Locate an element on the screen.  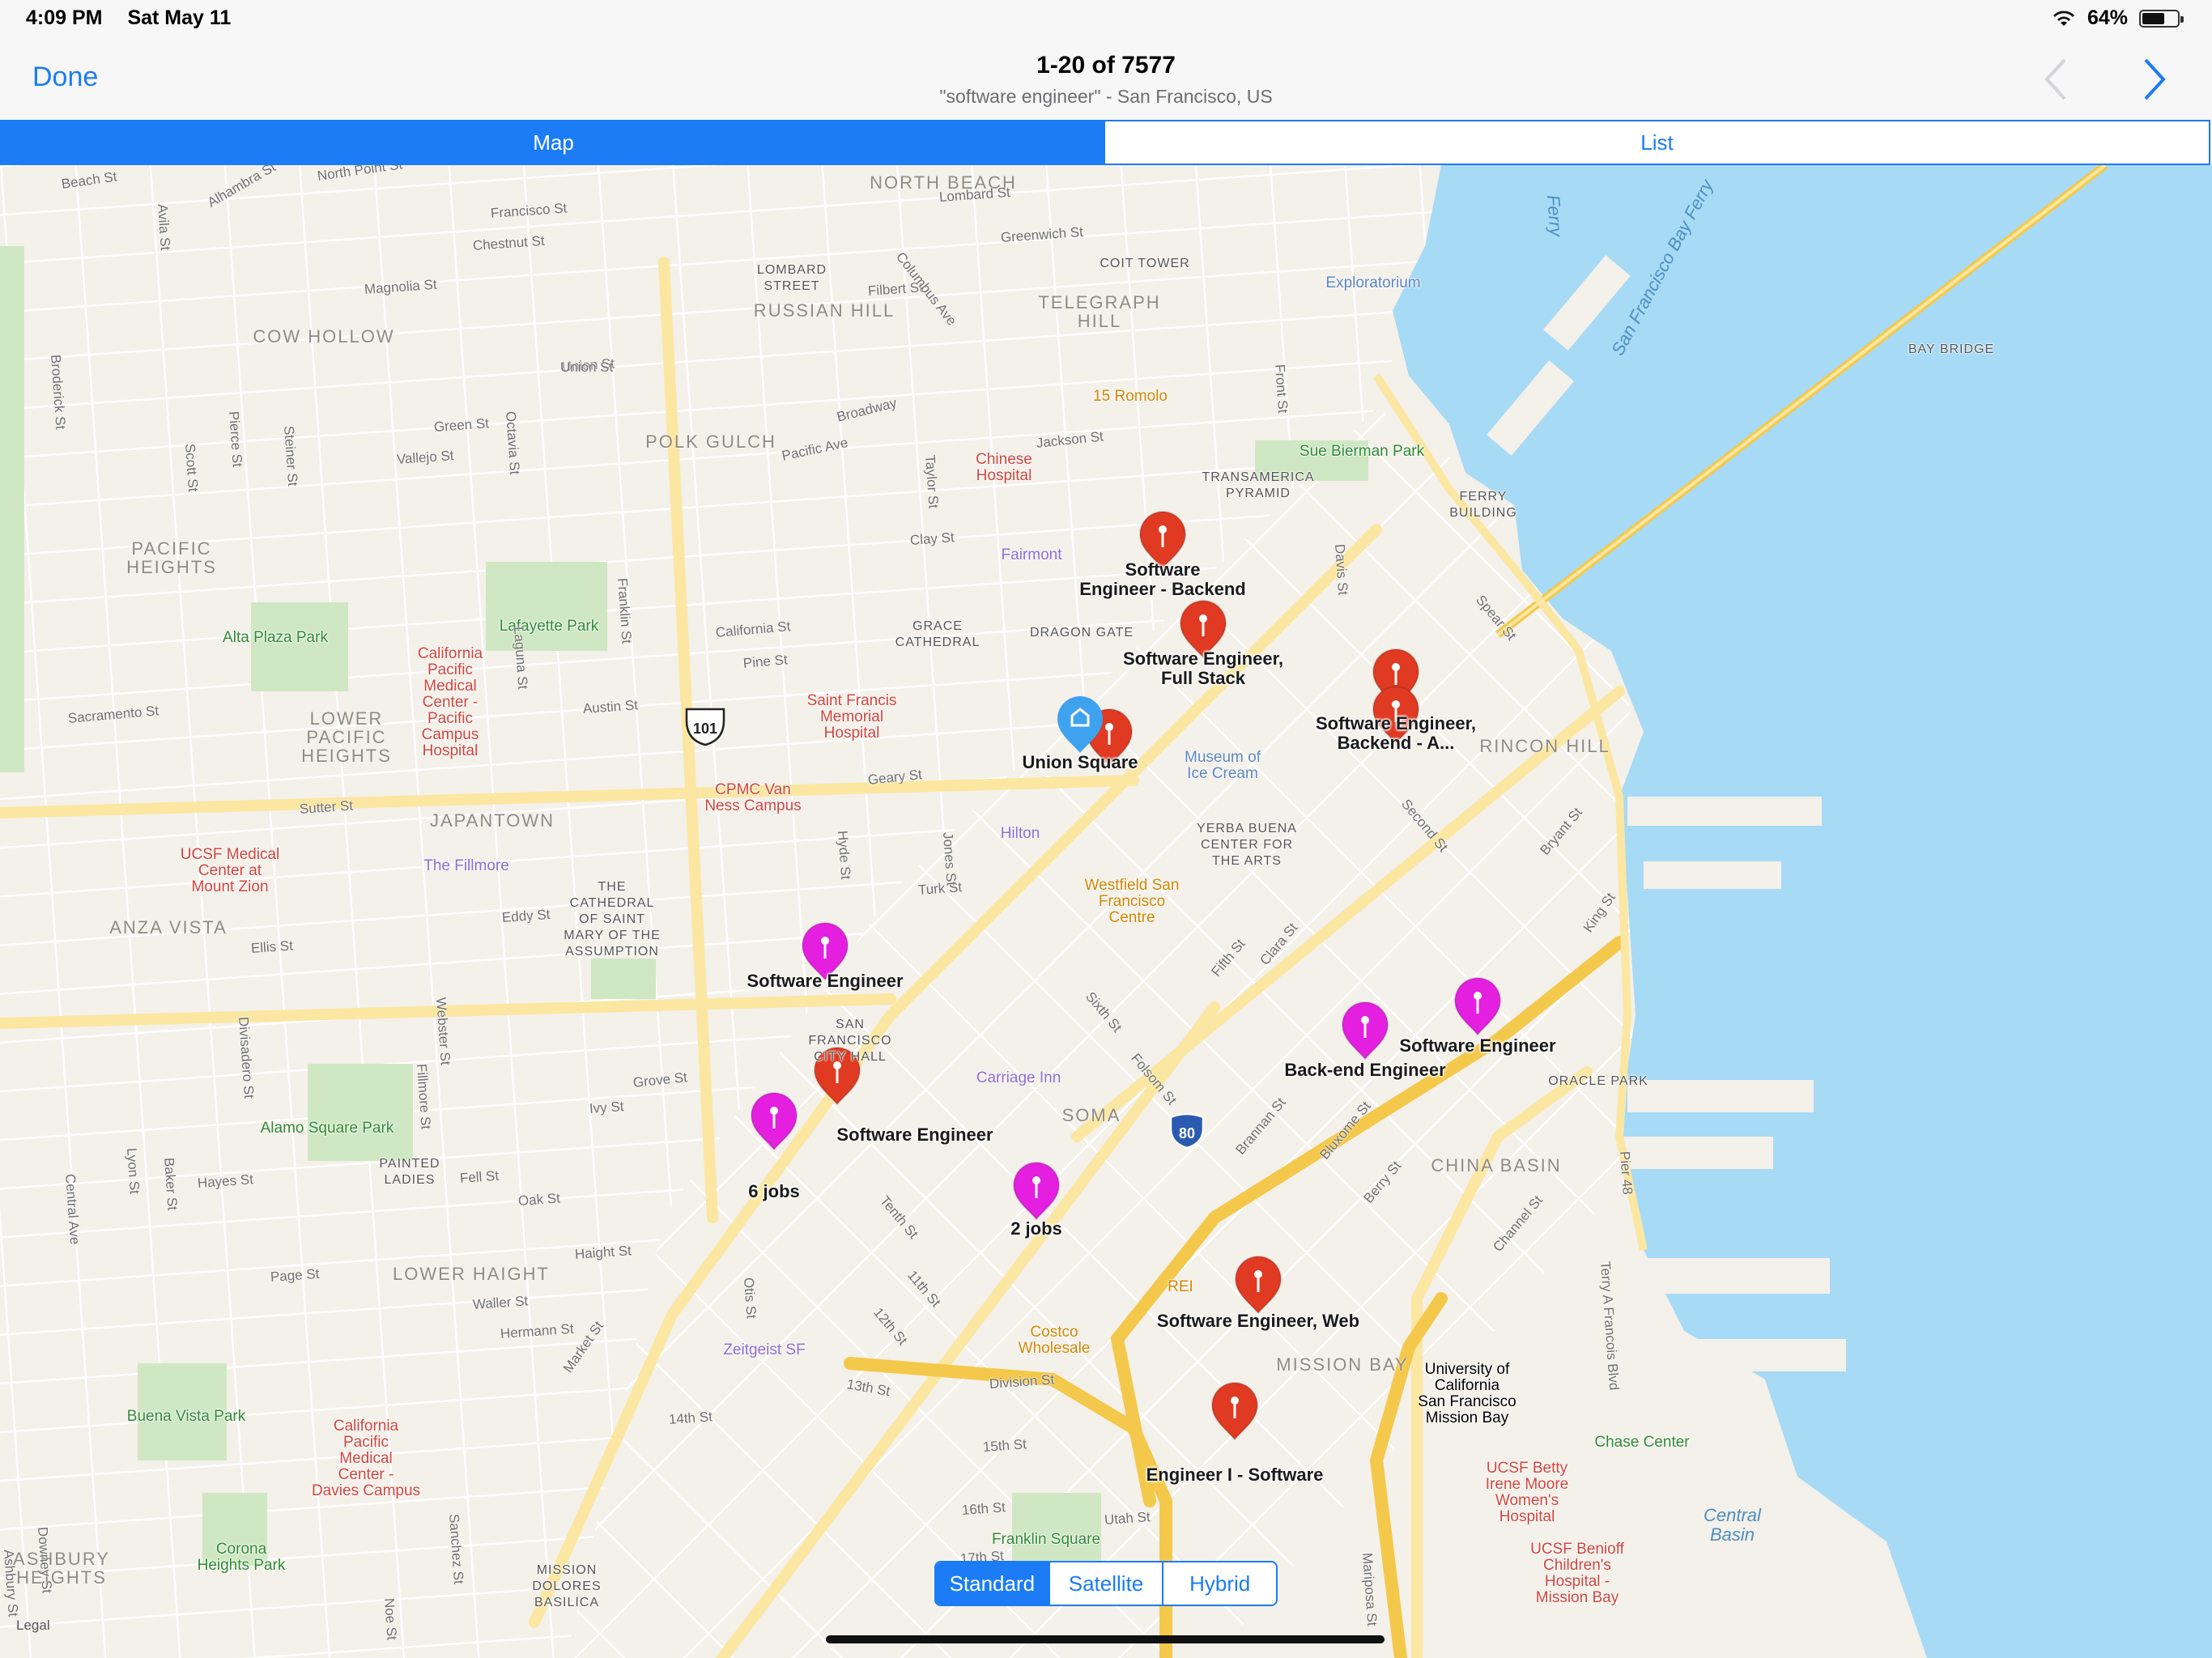
street-label: Oak St is located at coordinates (539, 1199).